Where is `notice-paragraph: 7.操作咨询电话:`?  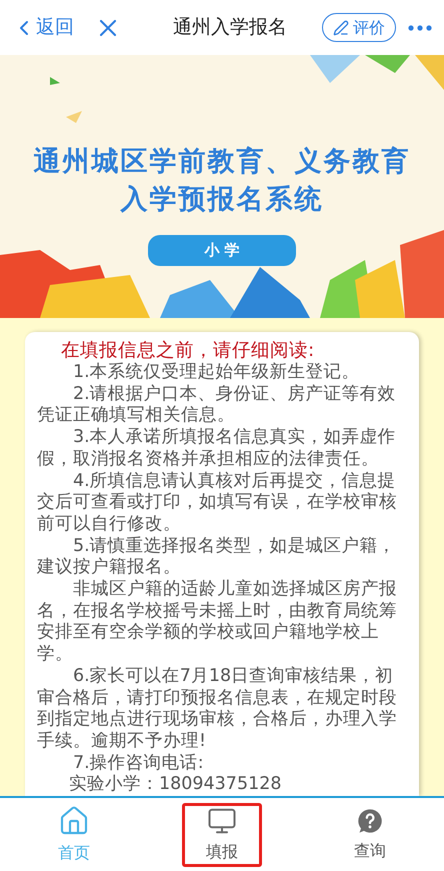
notice-paragraph: 7.操作咨询电话: is located at coordinates (138, 763).